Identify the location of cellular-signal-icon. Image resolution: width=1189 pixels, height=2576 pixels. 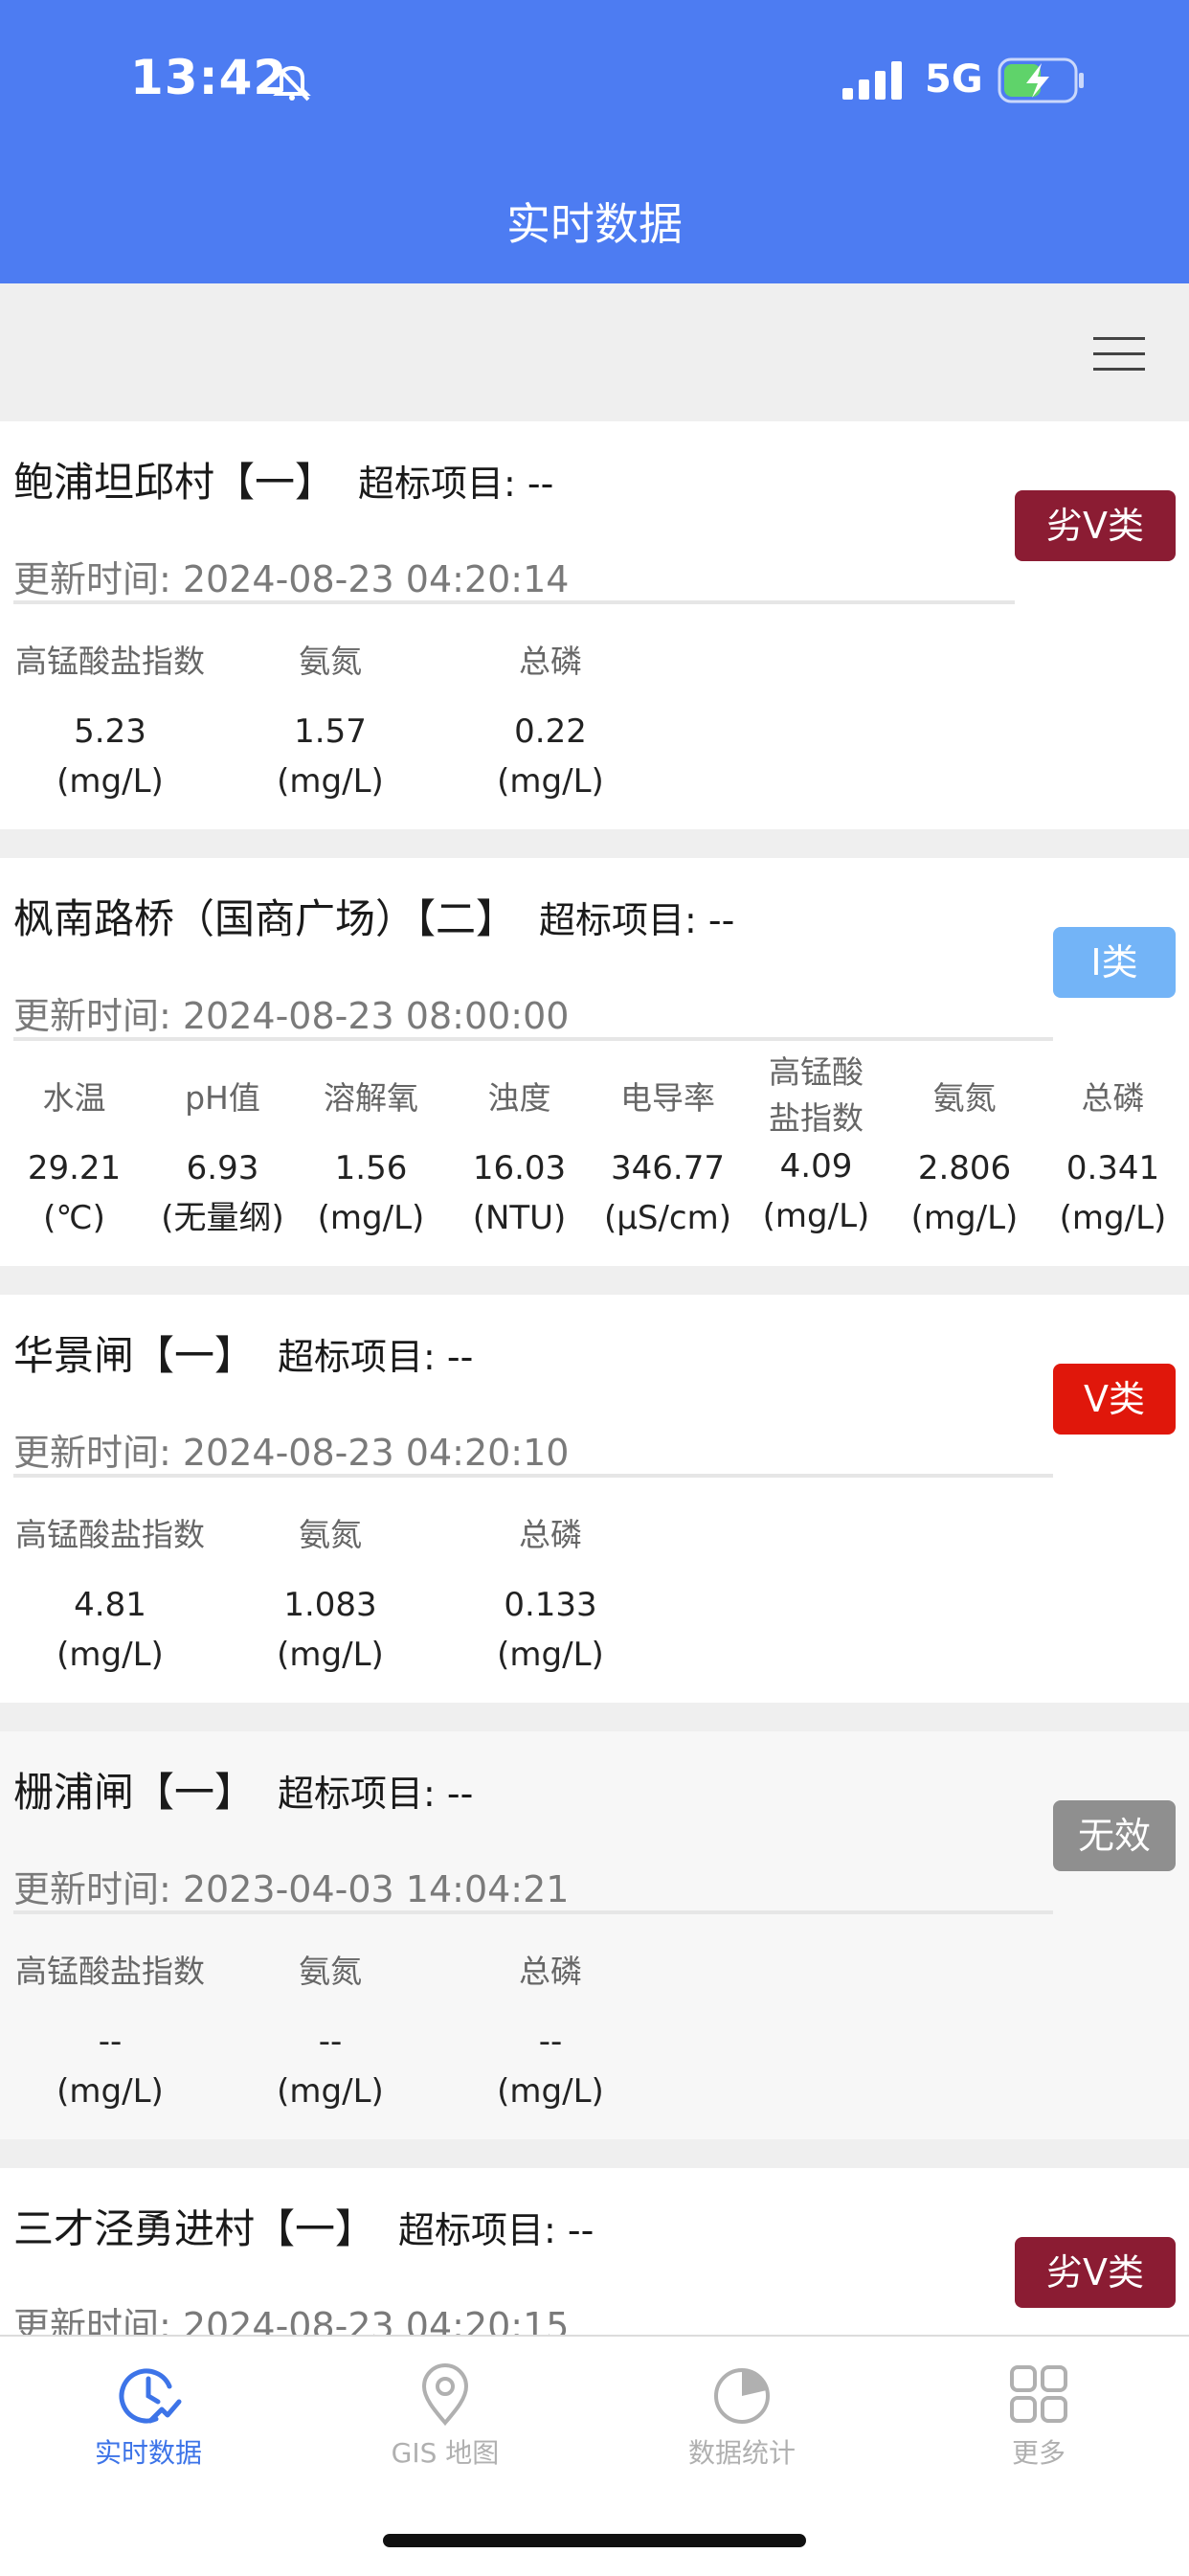
(872, 80).